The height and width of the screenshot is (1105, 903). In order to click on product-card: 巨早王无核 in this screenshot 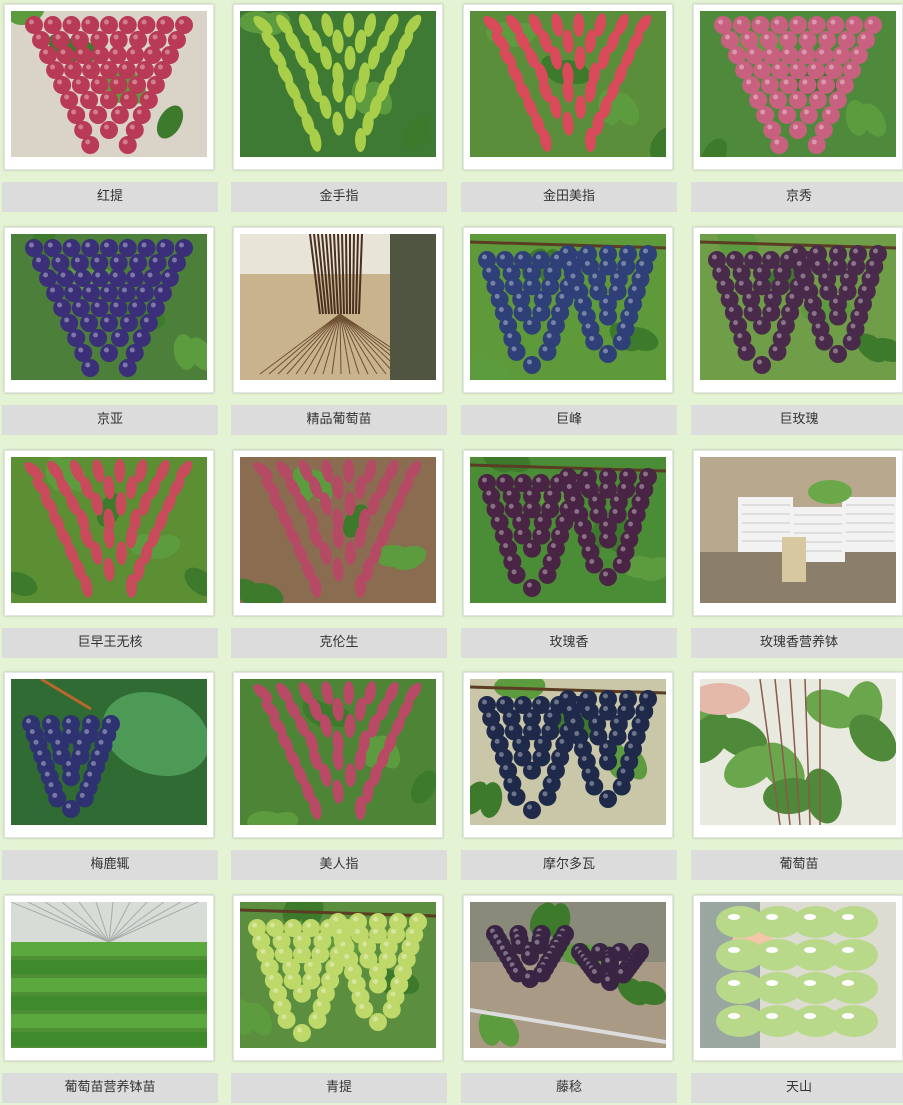, I will do `click(110, 555)`.